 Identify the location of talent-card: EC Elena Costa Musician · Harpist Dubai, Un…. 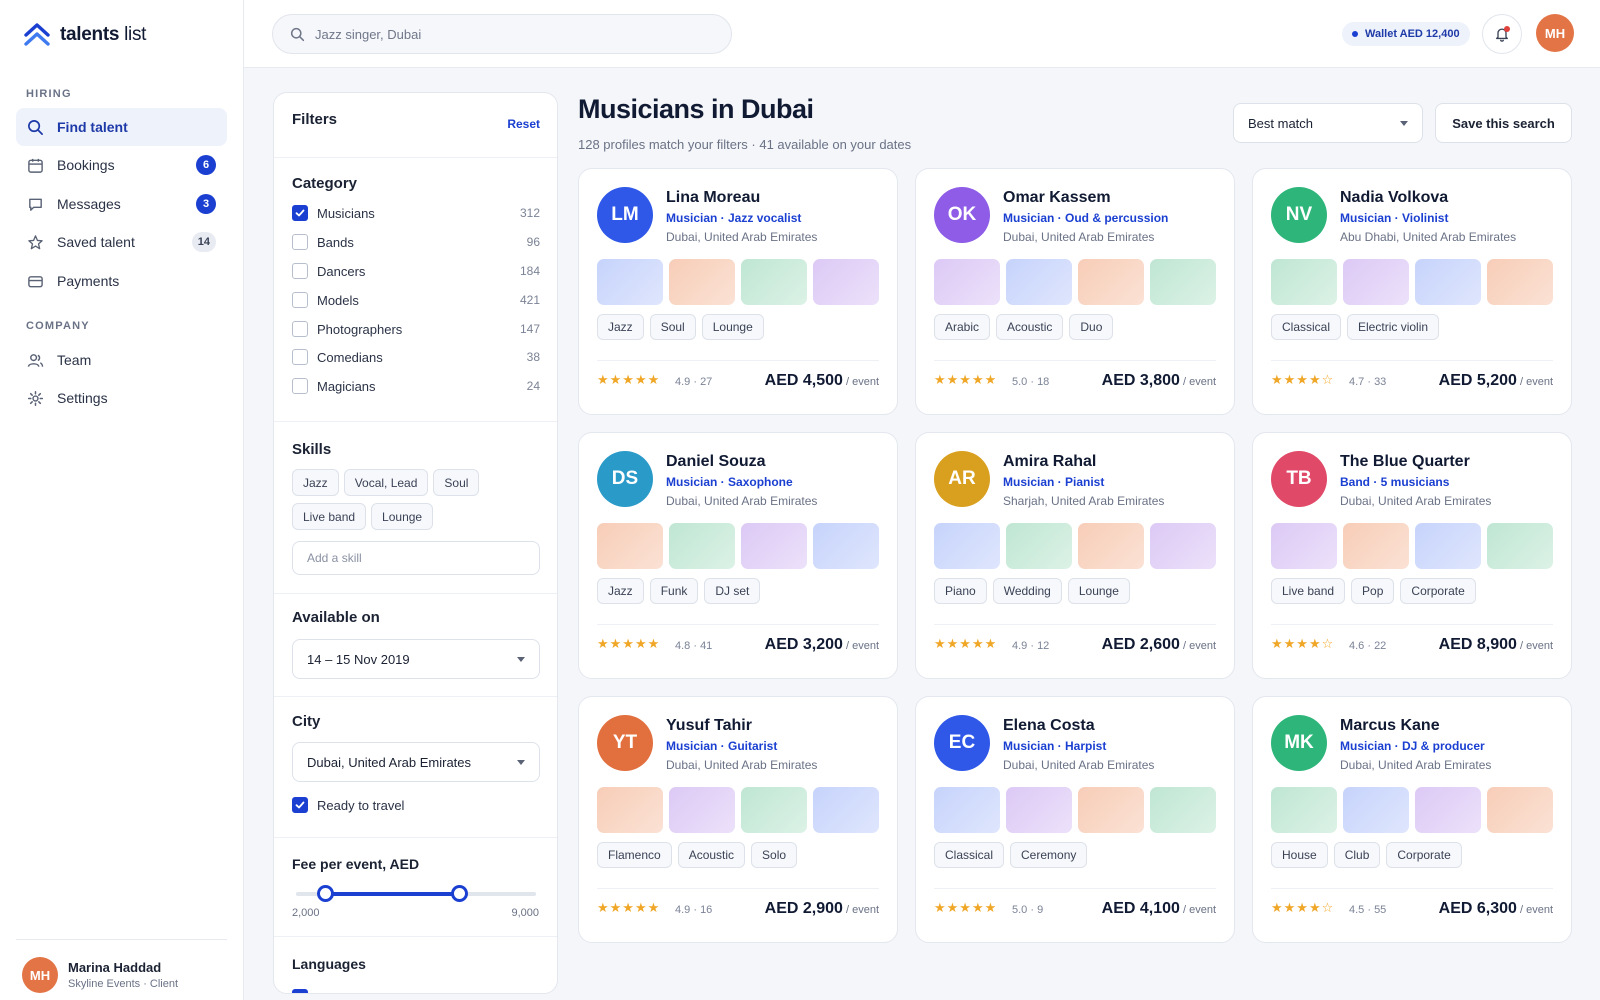
(1075, 819).